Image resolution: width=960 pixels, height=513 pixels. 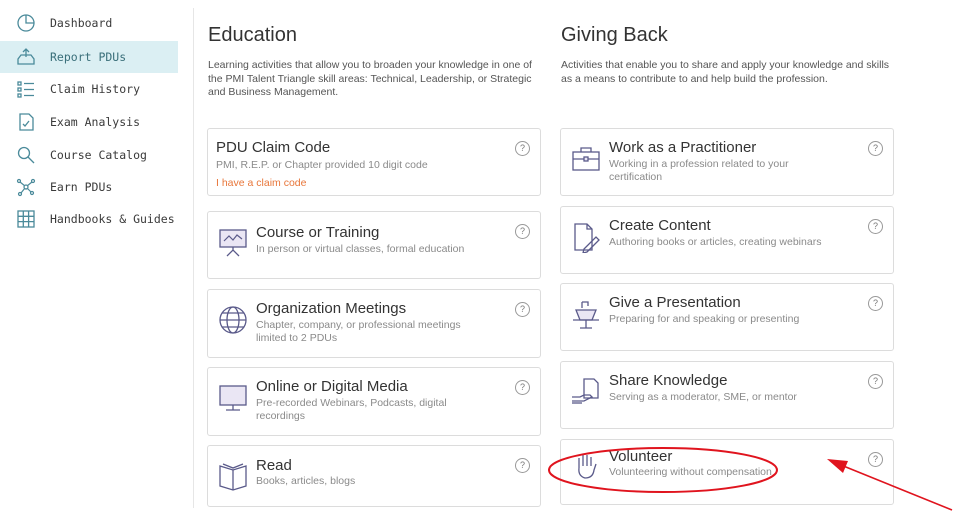 I want to click on raised-hand-icon, so click(x=586, y=466).